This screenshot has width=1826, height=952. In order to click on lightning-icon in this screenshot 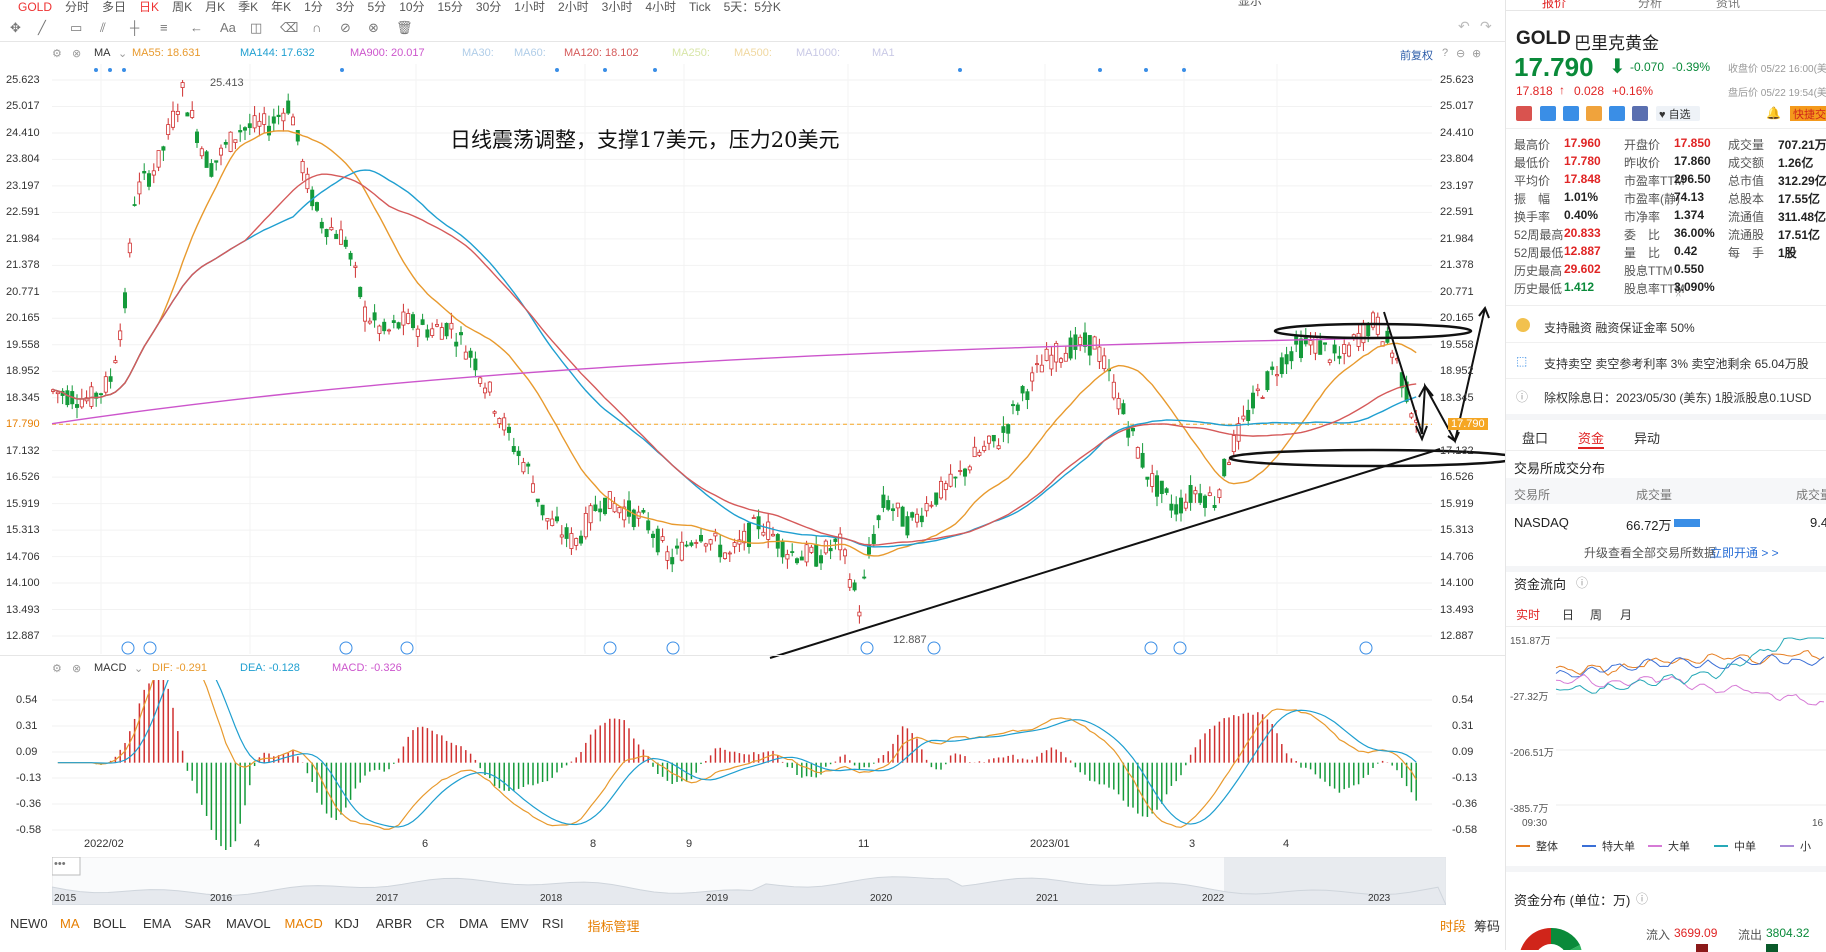, I will do `click(1548, 113)`.